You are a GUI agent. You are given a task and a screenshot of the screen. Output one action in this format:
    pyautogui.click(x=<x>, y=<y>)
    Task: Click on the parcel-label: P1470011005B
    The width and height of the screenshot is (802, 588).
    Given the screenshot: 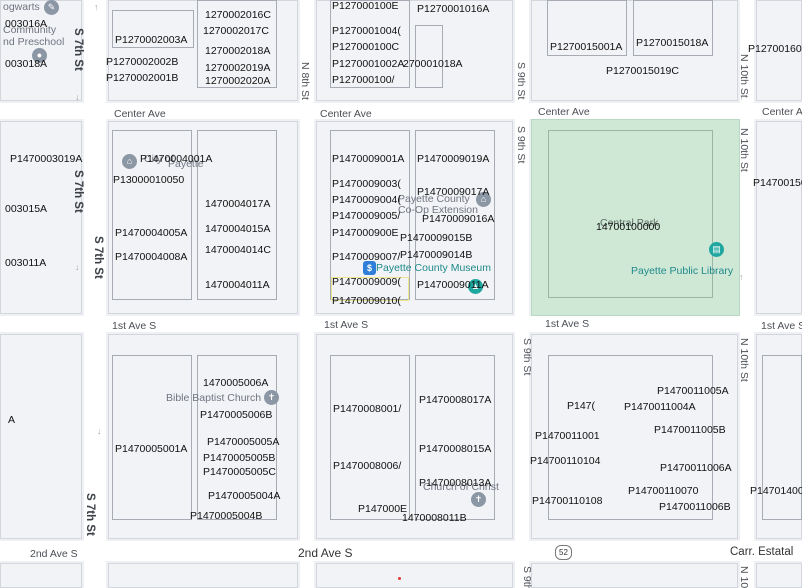 What is the action you would take?
    pyautogui.click(x=690, y=430)
    